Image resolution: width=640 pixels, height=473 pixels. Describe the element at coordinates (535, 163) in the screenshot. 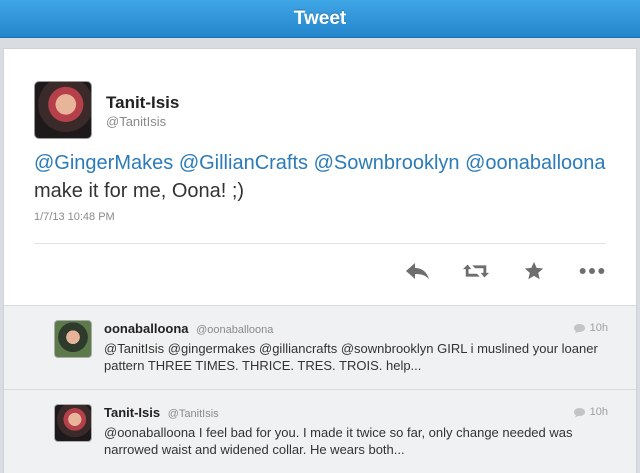

I see `mention-link: @oonaballoona` at that location.